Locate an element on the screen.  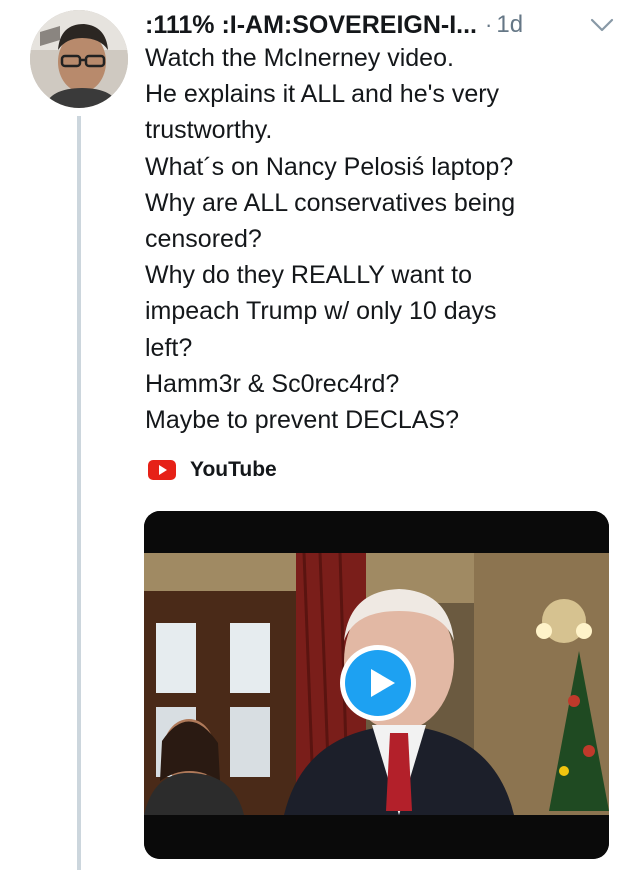
play-button is located at coordinates (378, 683).